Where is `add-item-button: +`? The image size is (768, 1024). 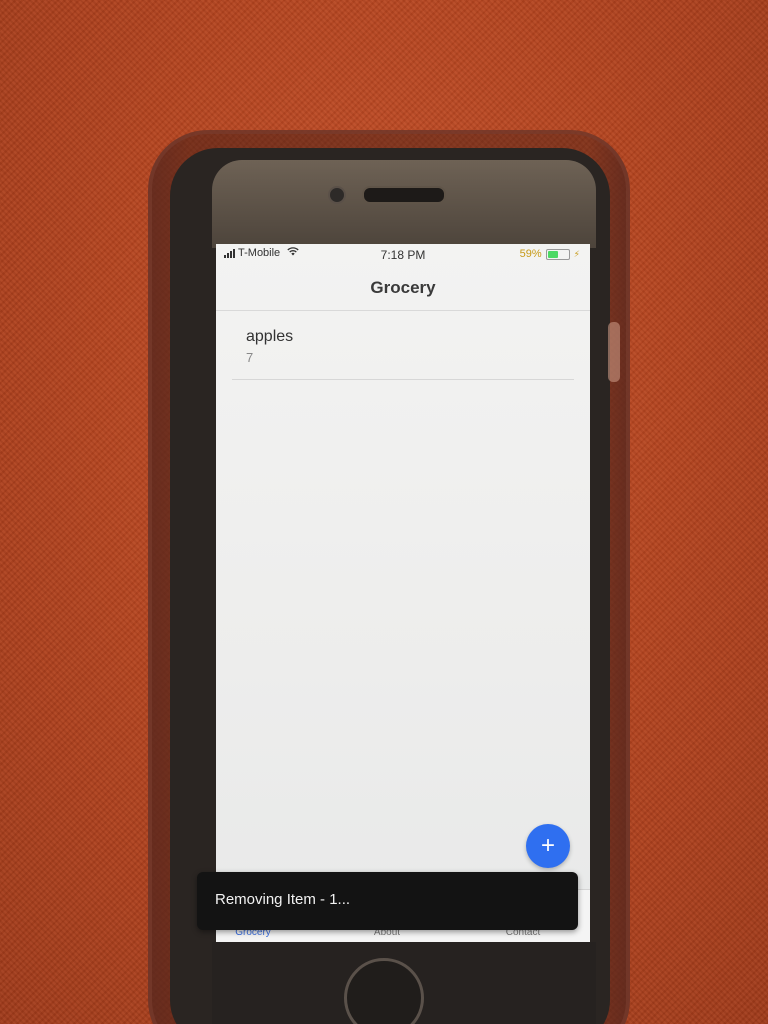
add-item-button: + is located at coordinates (548, 846).